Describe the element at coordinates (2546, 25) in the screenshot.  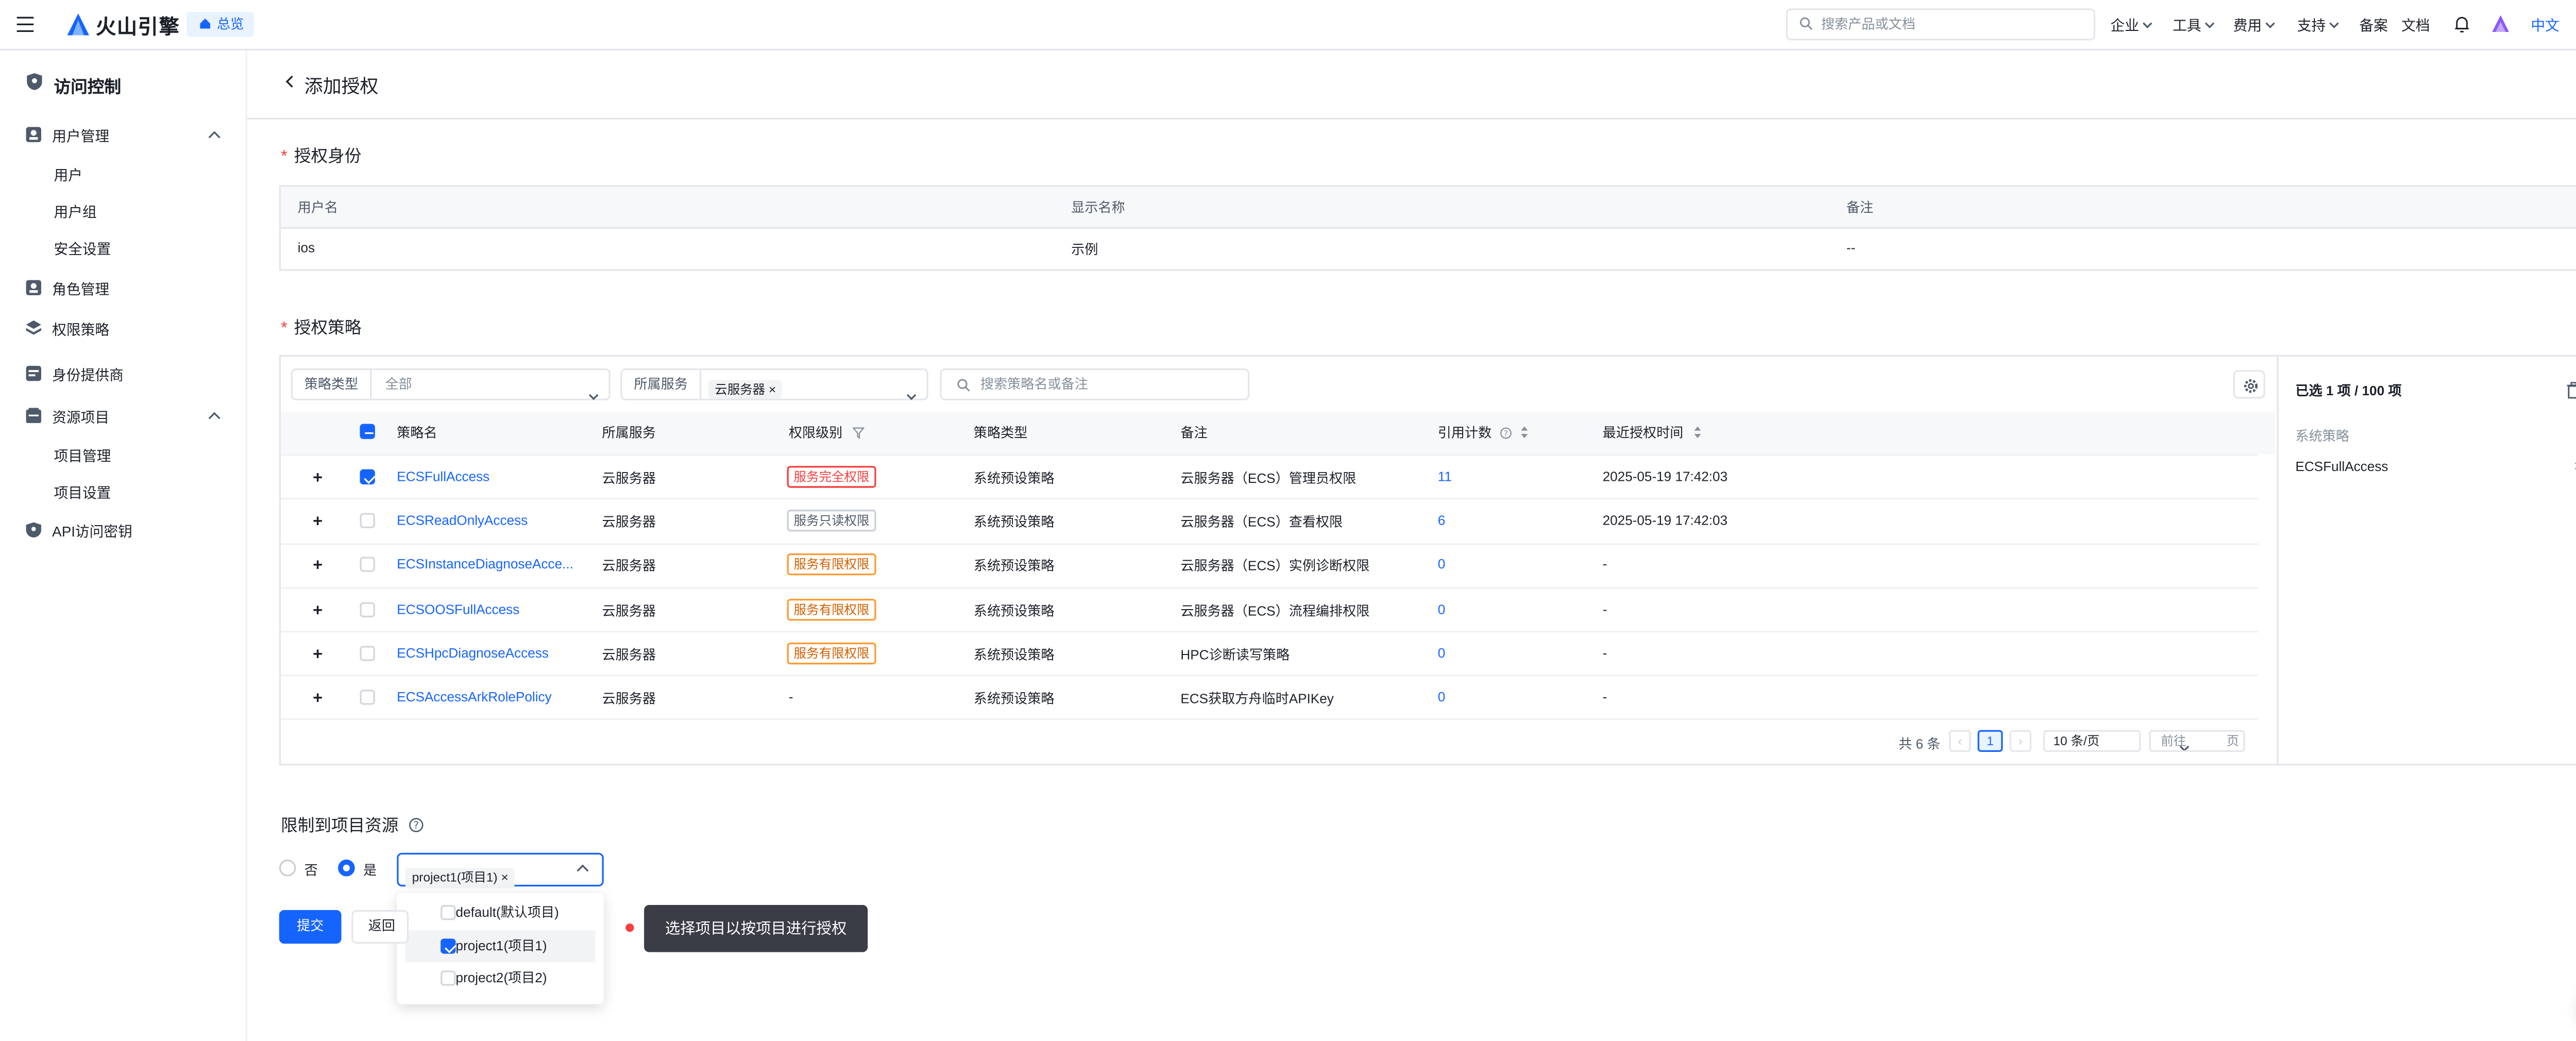
I see `language-switch: 中文` at that location.